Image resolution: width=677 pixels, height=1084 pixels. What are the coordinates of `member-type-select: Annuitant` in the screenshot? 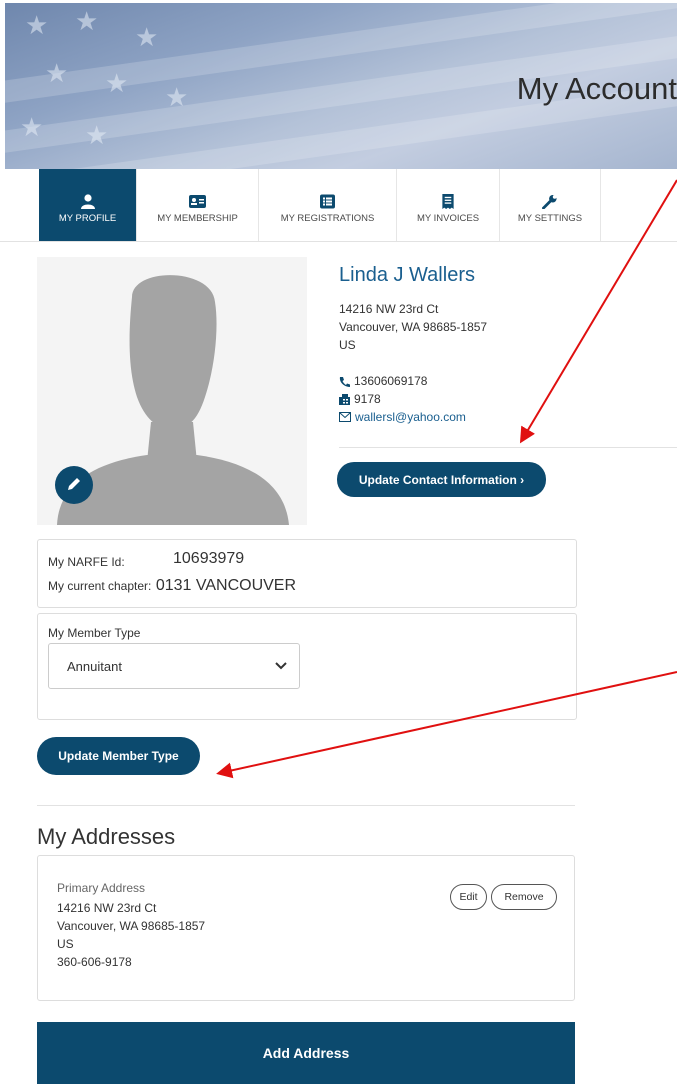 It's located at (174, 666).